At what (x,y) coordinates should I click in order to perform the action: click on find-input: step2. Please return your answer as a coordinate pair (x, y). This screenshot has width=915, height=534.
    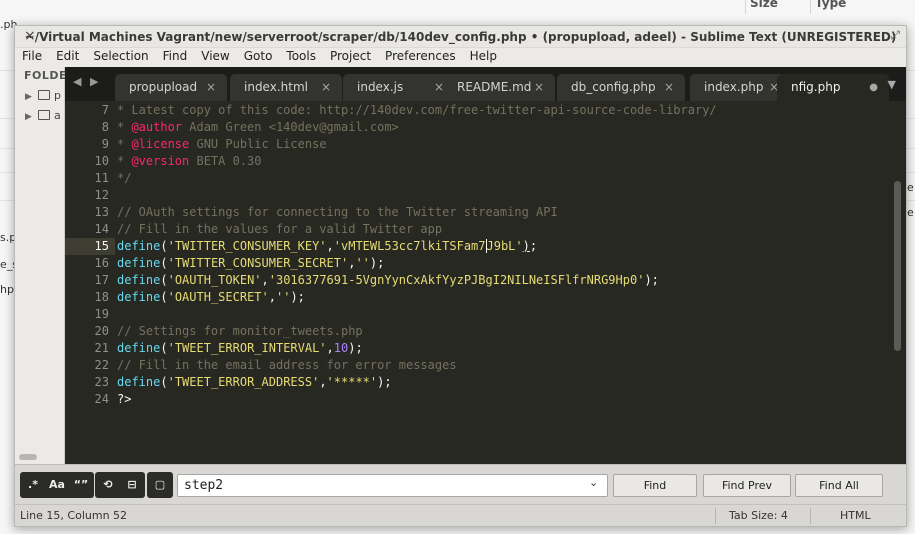
    Looking at the image, I should click on (392, 485).